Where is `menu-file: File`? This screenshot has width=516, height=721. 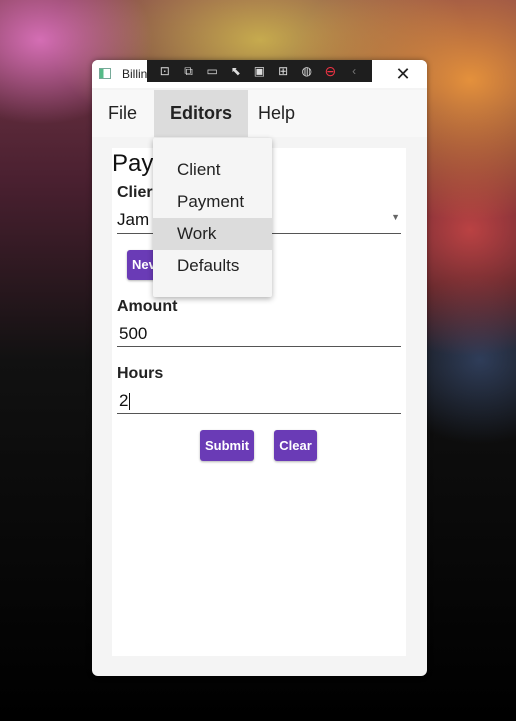 menu-file: File is located at coordinates (122, 113).